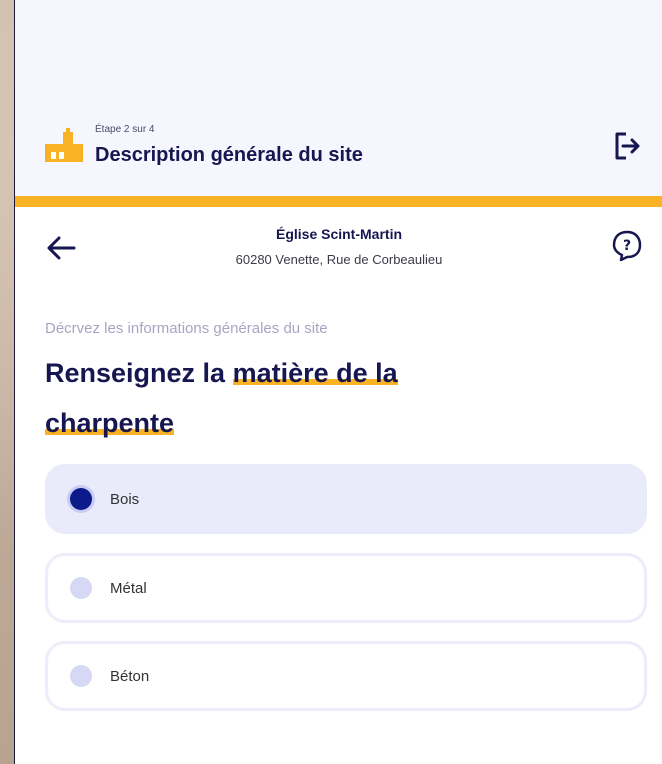  I want to click on logout-button, so click(627, 146).